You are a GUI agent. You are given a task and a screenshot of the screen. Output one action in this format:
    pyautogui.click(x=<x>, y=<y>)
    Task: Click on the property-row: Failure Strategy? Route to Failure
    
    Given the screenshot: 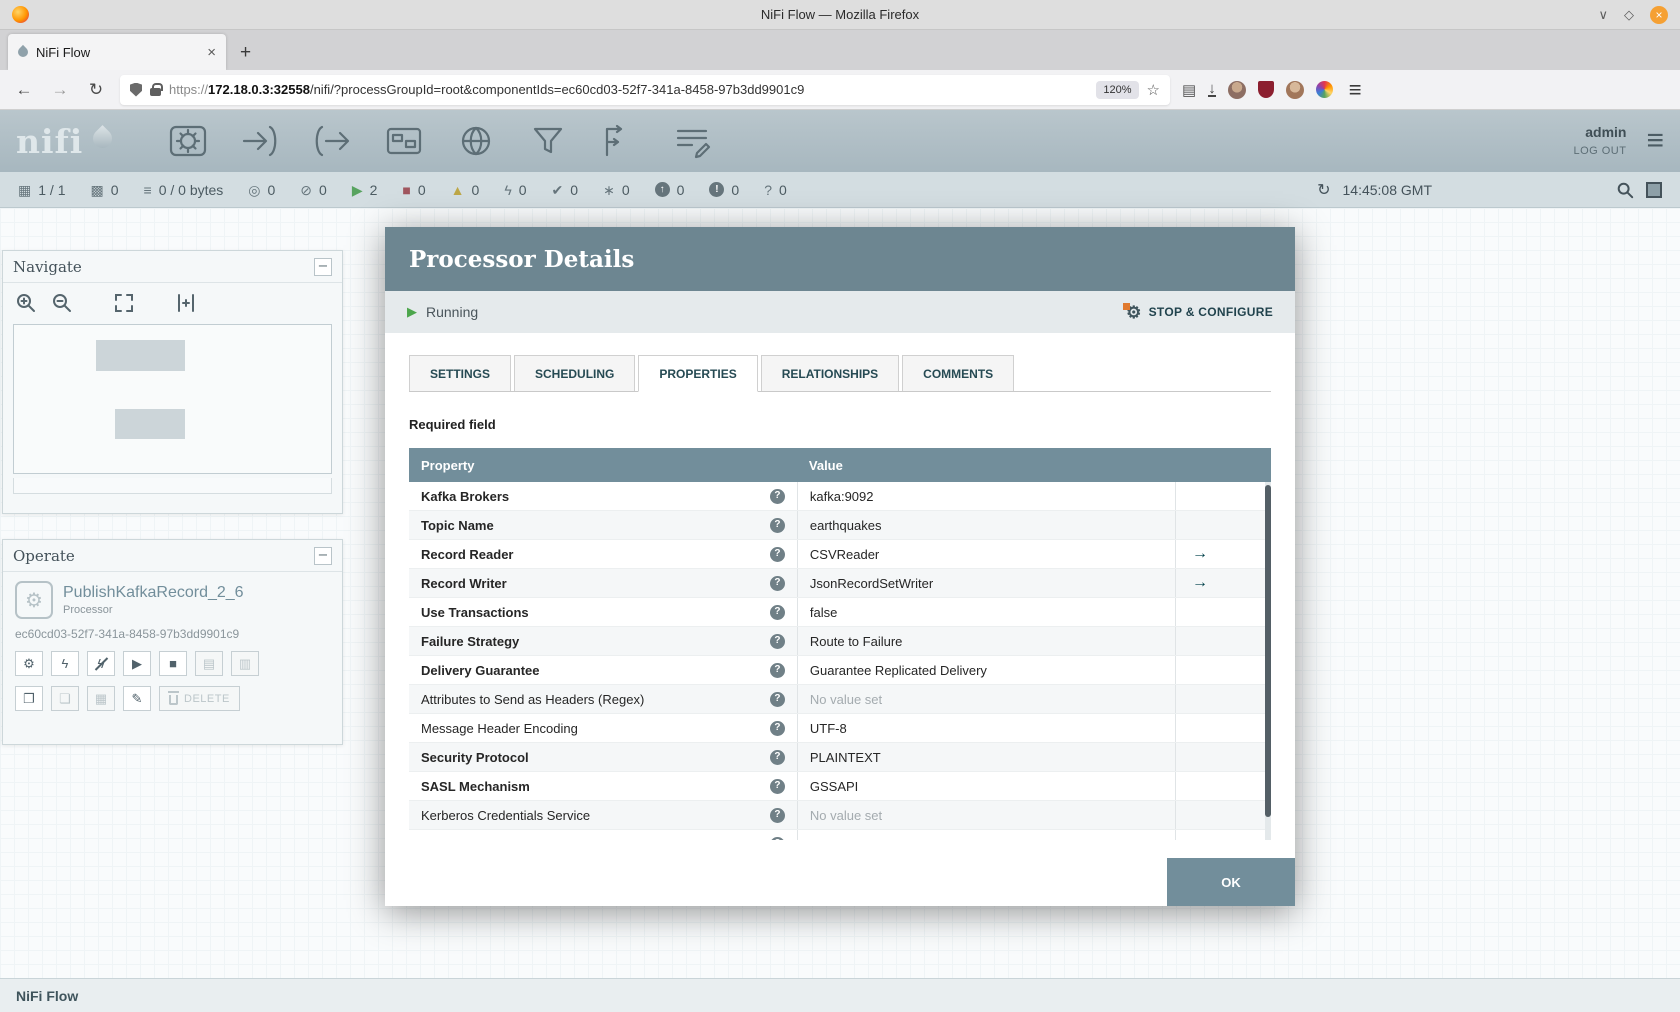 What is the action you would take?
    pyautogui.click(x=840, y=641)
    